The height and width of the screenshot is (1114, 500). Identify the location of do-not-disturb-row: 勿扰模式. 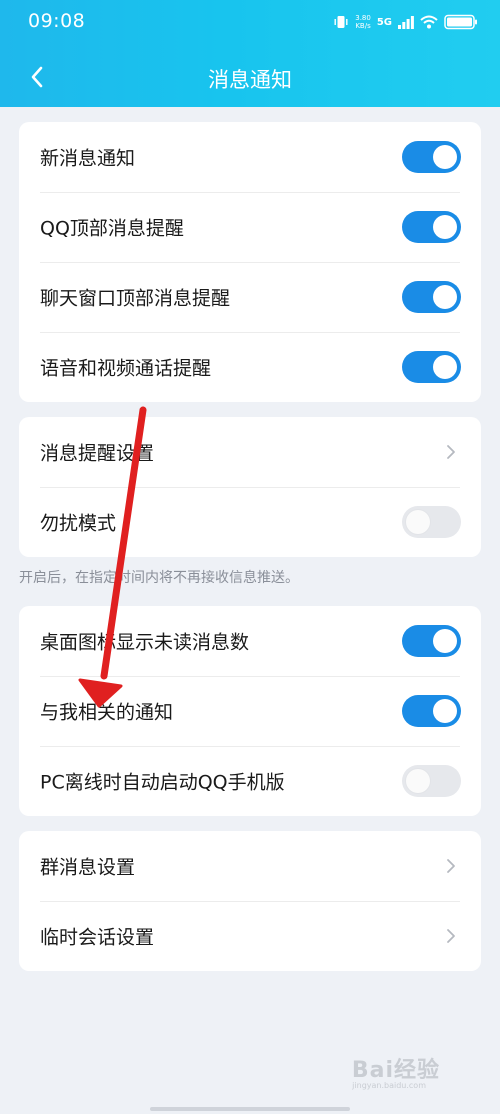
(250, 522).